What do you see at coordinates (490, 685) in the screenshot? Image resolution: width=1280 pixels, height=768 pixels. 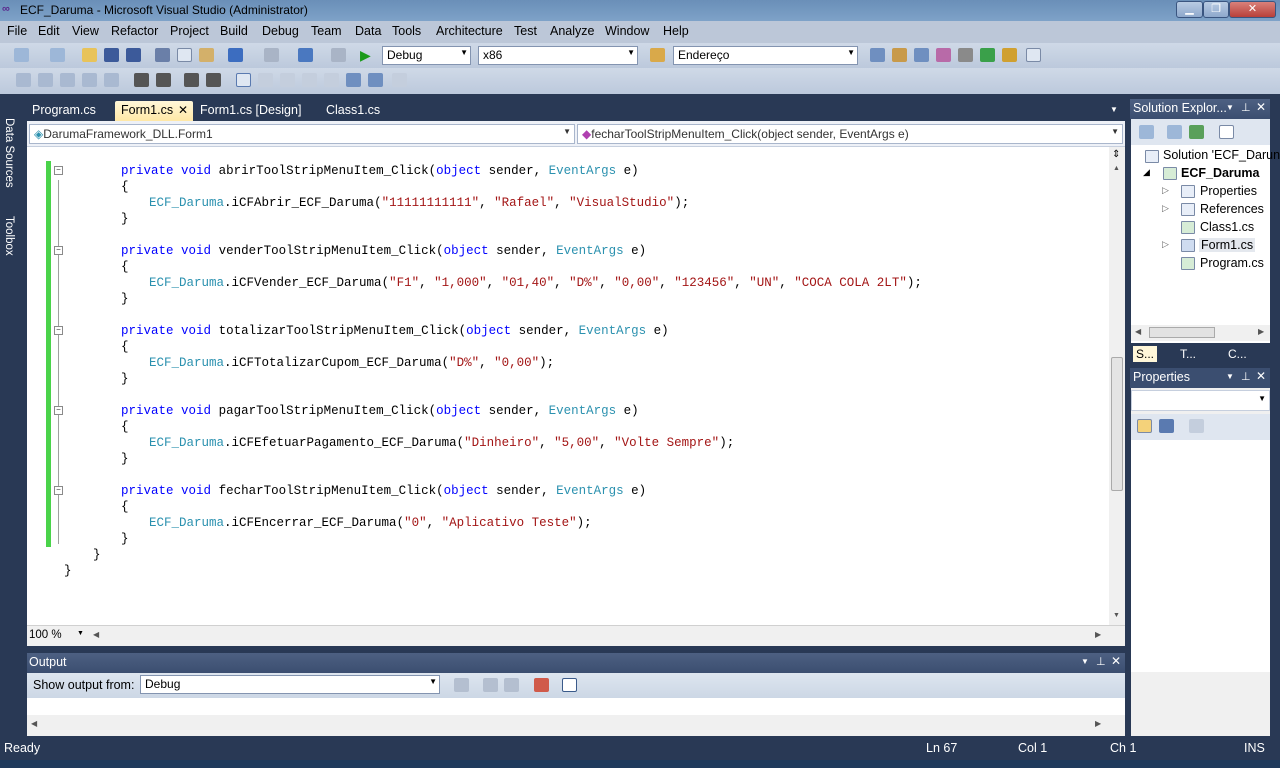 I see `go-prev-message-icon` at bounding box center [490, 685].